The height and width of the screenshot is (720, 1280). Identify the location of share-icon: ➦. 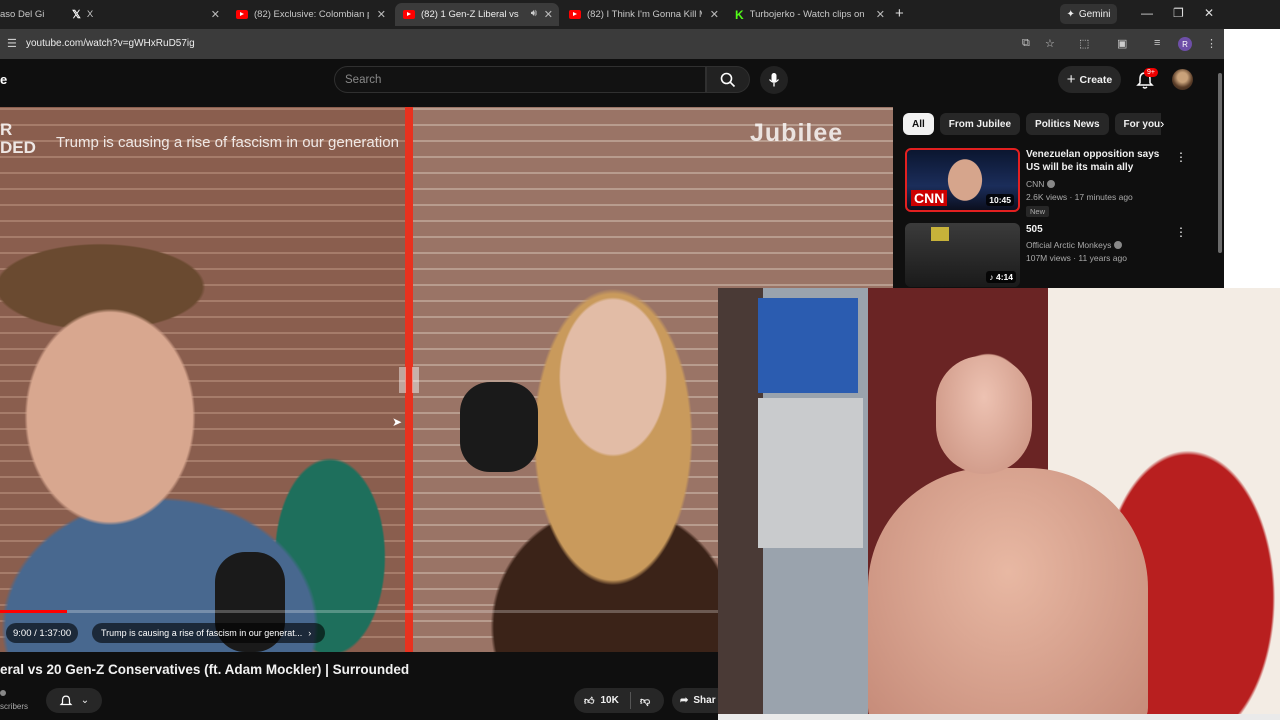
(684, 700).